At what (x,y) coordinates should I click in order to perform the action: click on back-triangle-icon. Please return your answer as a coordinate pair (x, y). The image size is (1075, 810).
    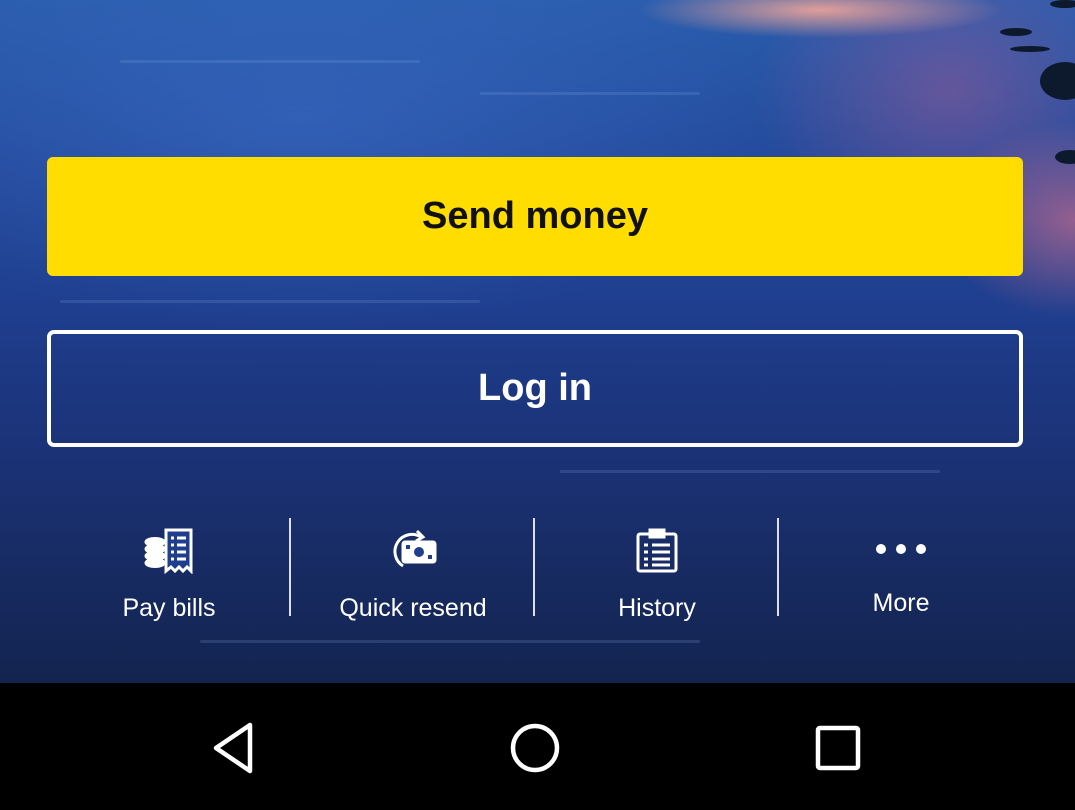
    Looking at the image, I should click on (233, 748).